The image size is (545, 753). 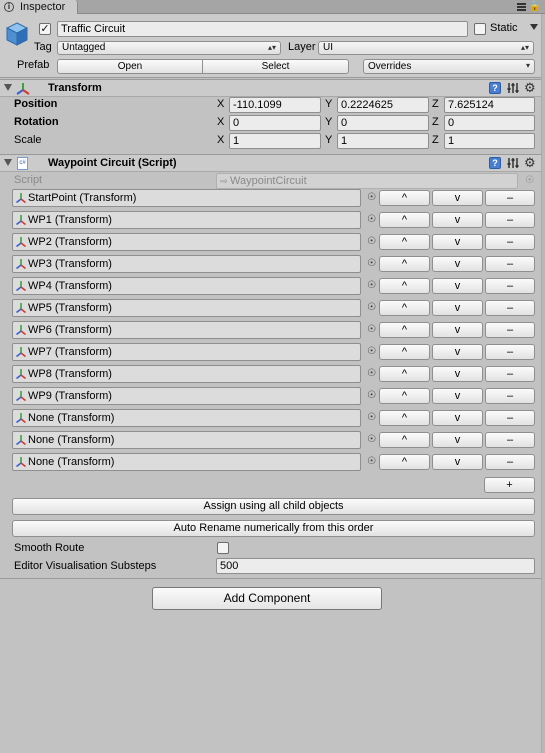 What do you see at coordinates (186, 264) in the screenshot?
I see `waypoint-object-field: WP3 (Transform)` at bounding box center [186, 264].